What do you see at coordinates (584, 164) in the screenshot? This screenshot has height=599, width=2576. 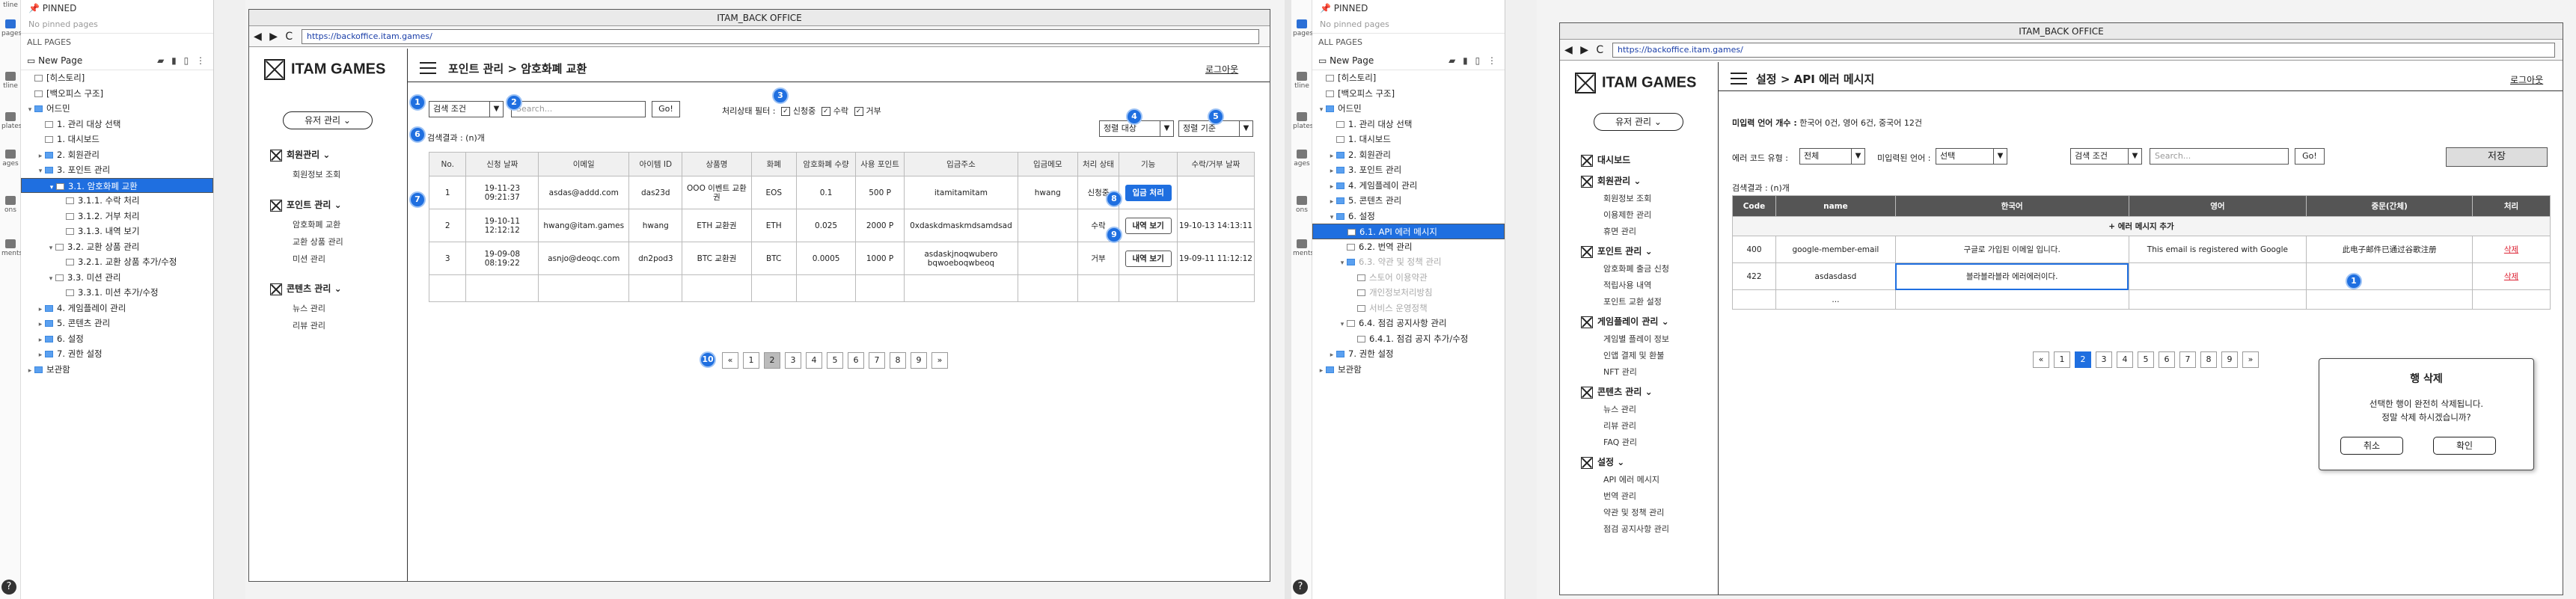 I see `column-header: 이메일` at bounding box center [584, 164].